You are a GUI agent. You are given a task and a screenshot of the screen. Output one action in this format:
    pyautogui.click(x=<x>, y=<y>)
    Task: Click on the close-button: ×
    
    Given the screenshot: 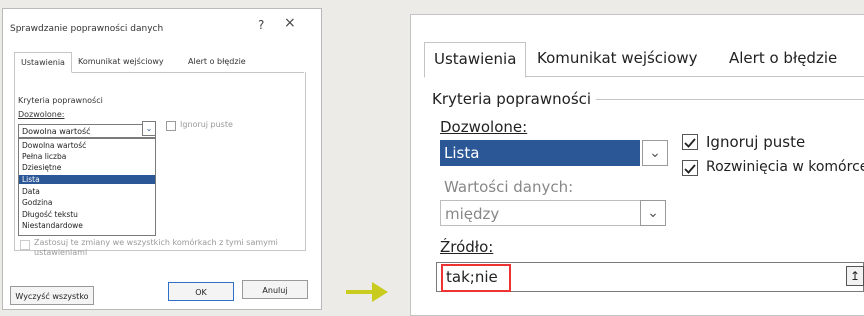 What is the action you would take?
    pyautogui.click(x=290, y=23)
    